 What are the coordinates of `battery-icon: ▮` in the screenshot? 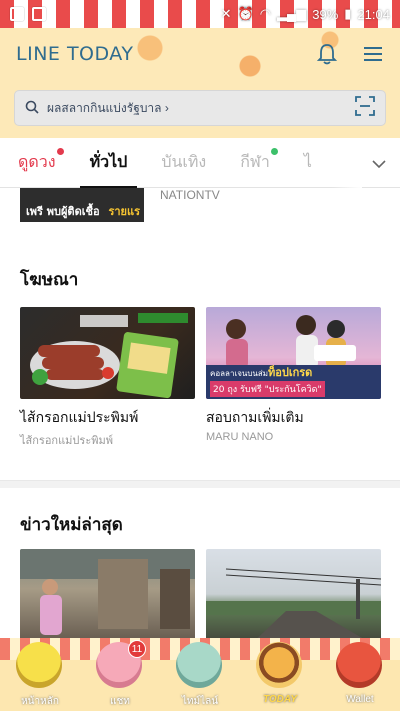 It's located at (348, 13).